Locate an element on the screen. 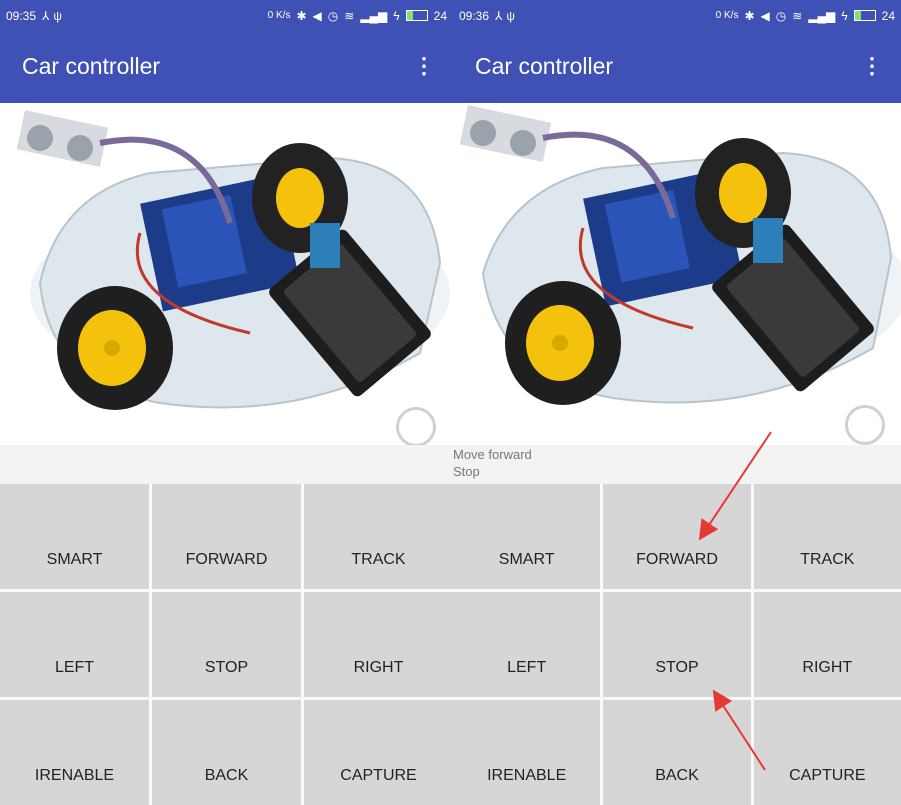 This screenshot has height=805, width=901. log-line: Stop is located at coordinates (466, 471).